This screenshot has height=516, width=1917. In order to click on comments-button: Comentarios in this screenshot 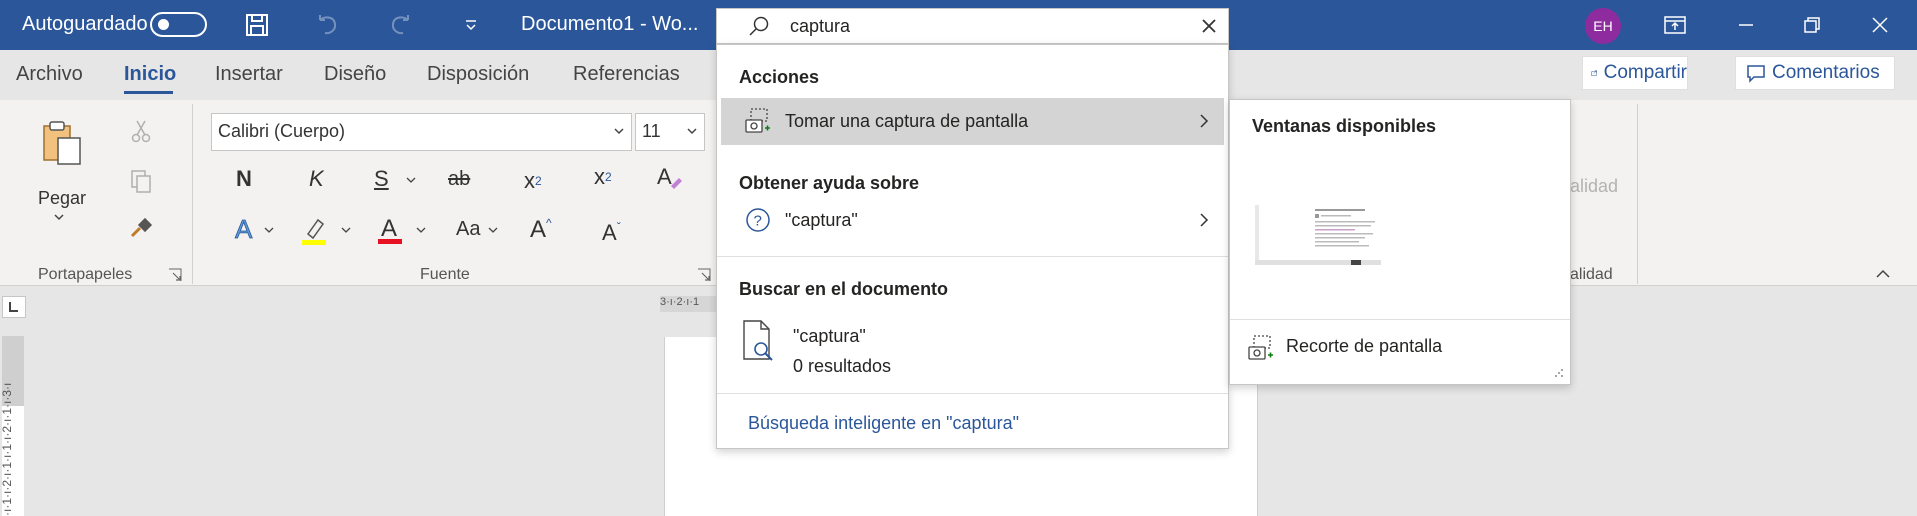, I will do `click(1815, 73)`.